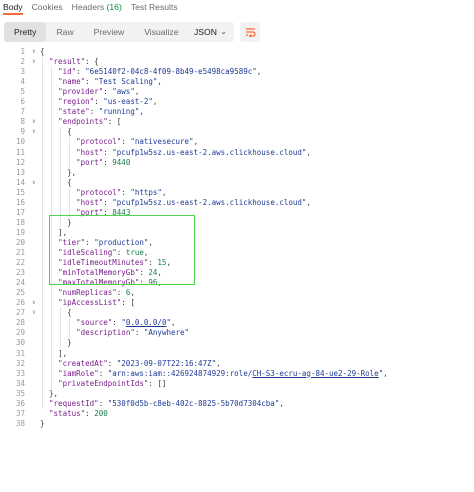  I want to click on json-key: "iamRole", so click(78, 373).